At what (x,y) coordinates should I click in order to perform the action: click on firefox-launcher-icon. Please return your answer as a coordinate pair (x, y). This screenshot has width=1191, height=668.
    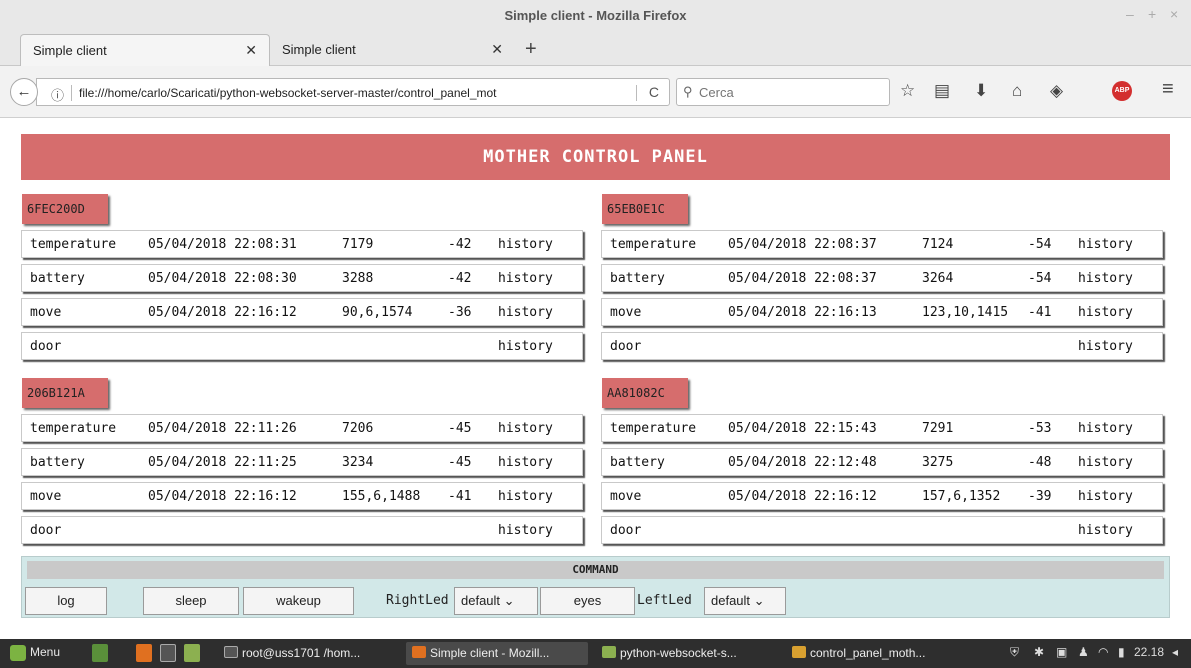
    Looking at the image, I should click on (144, 653).